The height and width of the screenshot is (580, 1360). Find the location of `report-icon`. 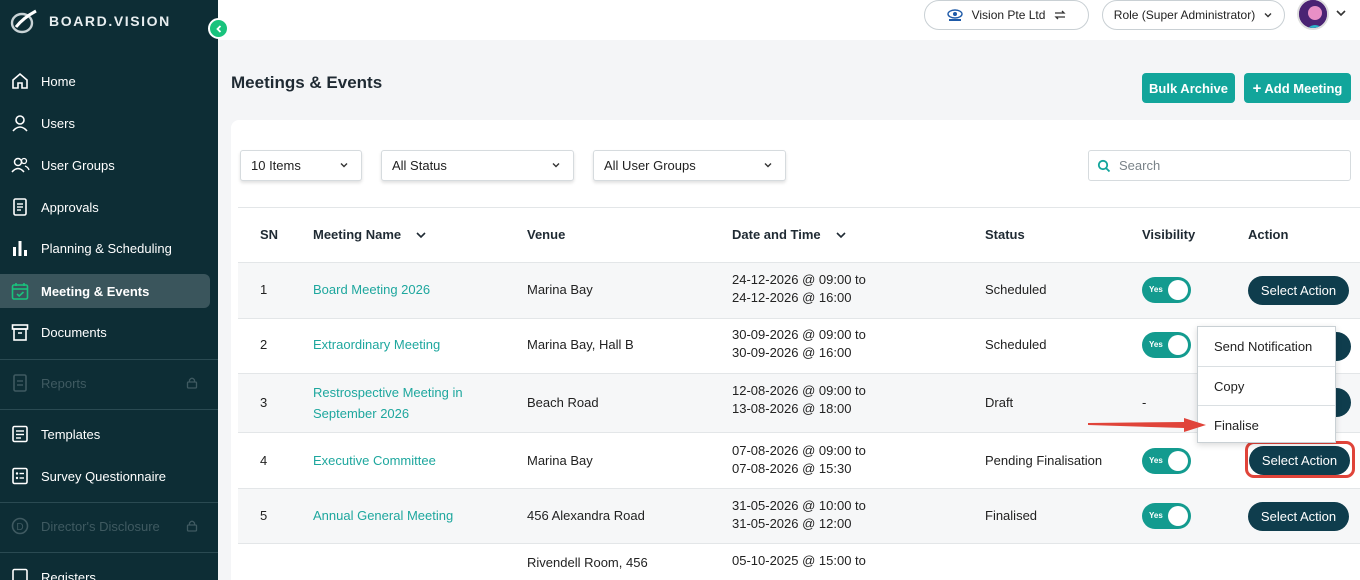

report-icon is located at coordinates (20, 383).